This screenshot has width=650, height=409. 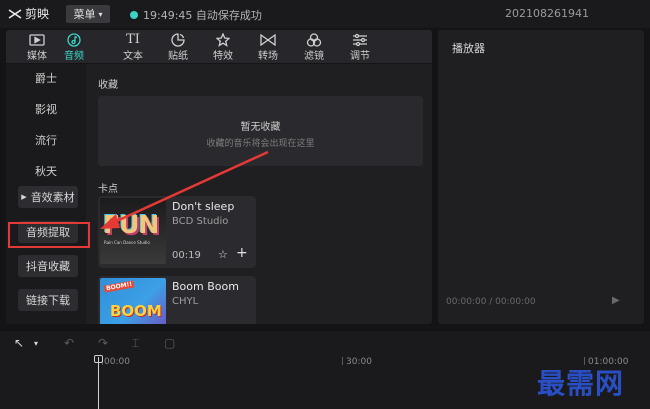 What do you see at coordinates (19, 343) in the screenshot?
I see `select-cursor-icon: ↖` at bounding box center [19, 343].